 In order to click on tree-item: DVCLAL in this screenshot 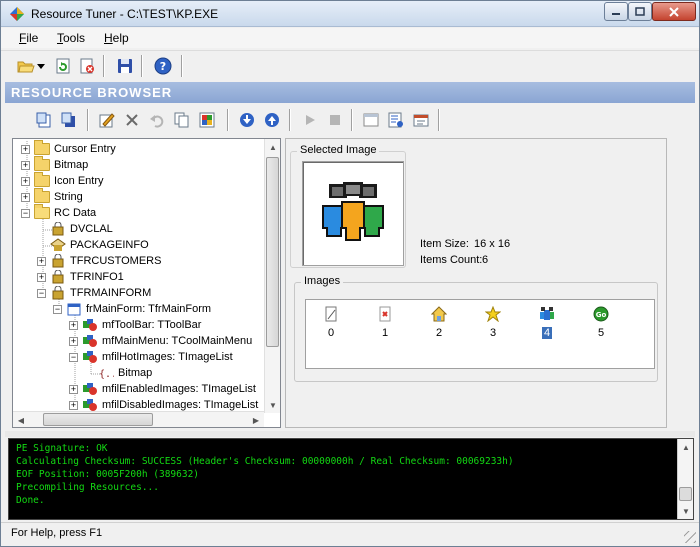, I will do `click(75, 229)`.